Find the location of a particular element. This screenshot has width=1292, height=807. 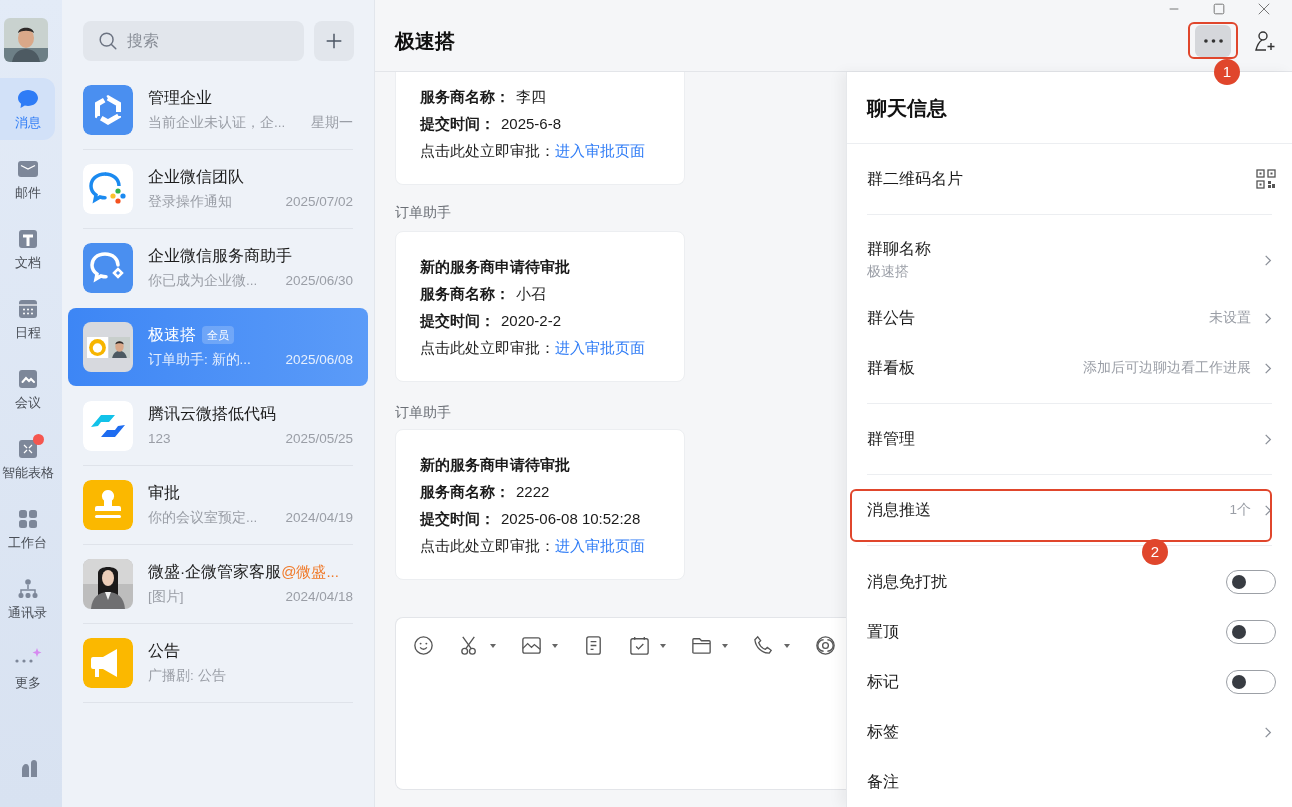

nav-tab: 邮件 is located at coordinates (27, 179).